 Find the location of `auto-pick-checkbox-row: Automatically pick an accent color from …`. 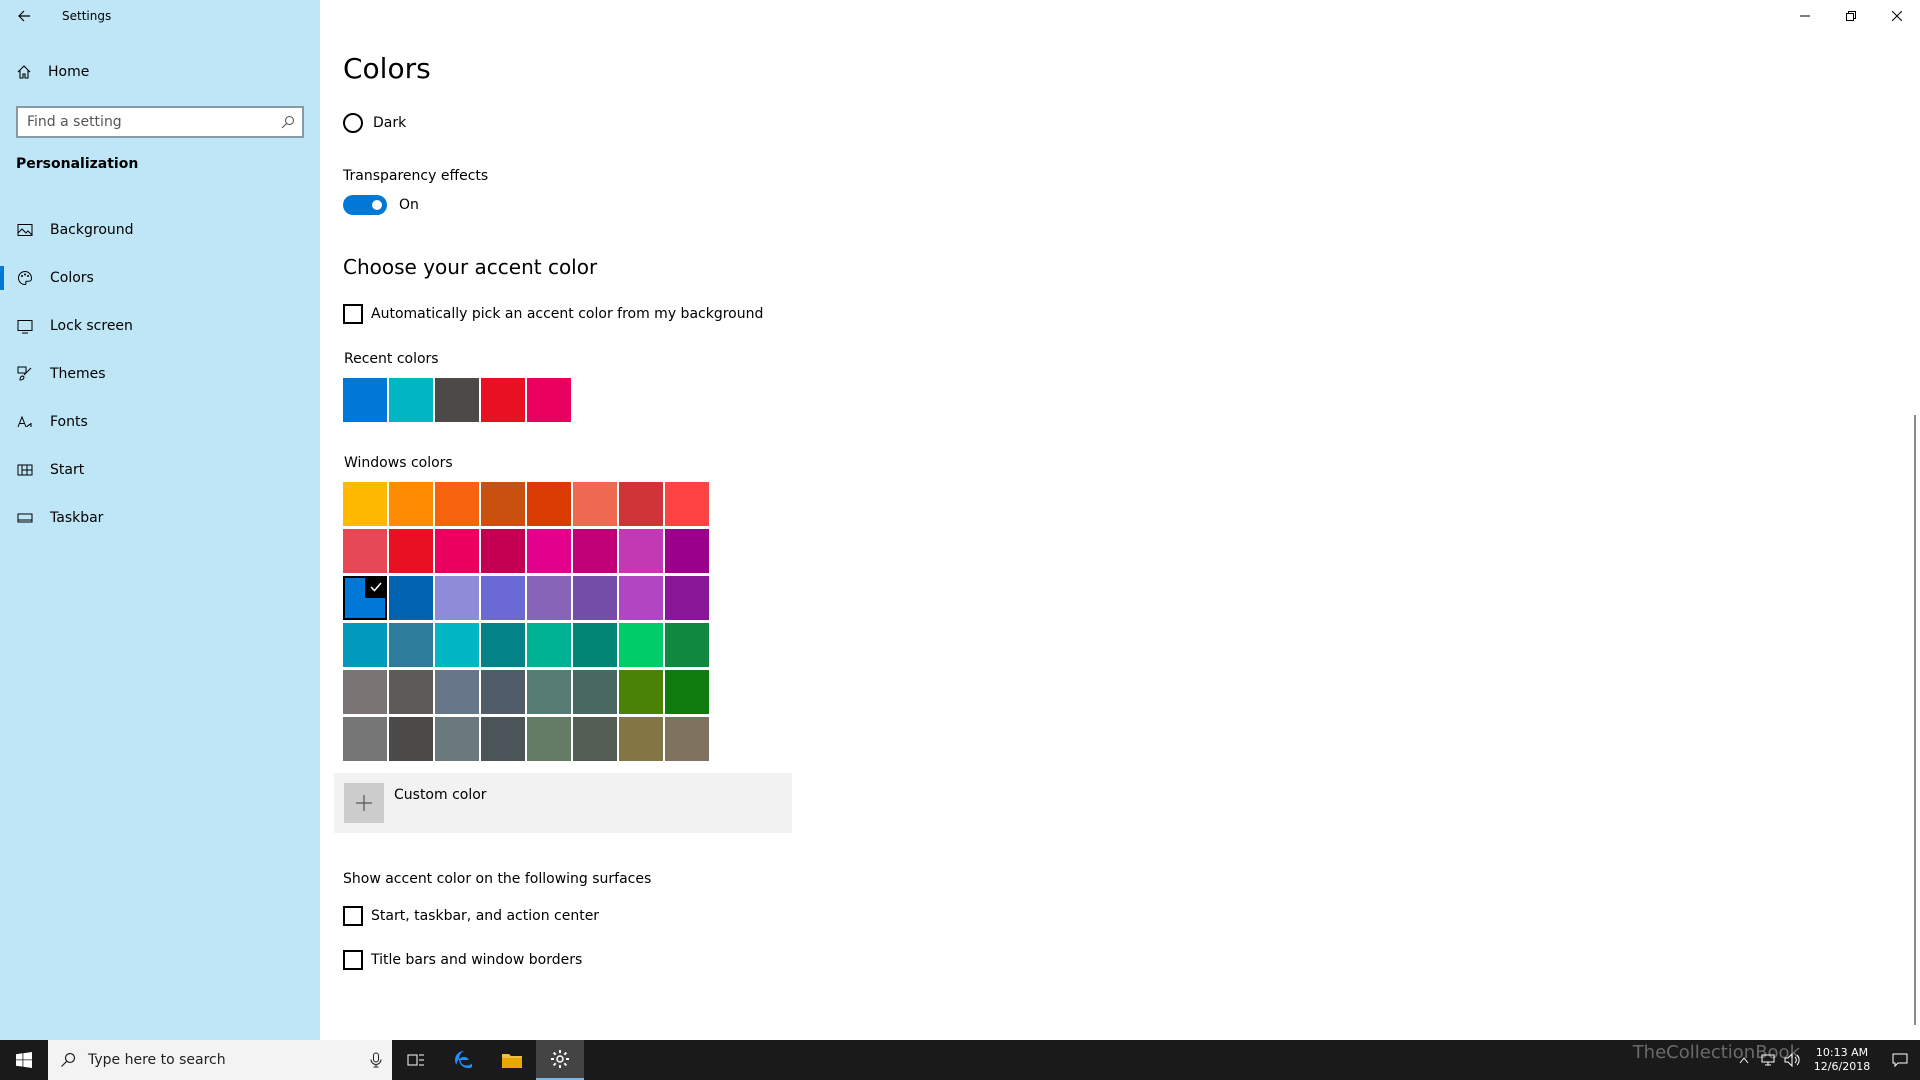

auto-pick-checkbox-row: Automatically pick an accent color from … is located at coordinates (553, 314).